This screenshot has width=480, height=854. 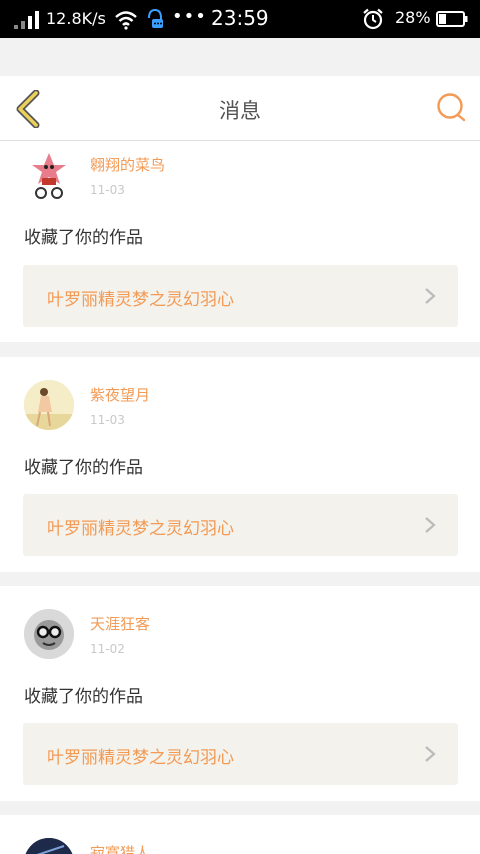 I want to click on signal-icon, so click(x=26, y=20).